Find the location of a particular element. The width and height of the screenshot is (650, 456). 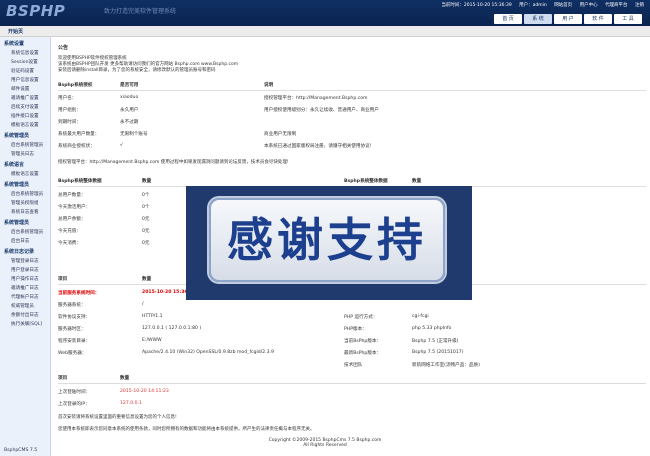

sidebar-item: 管理登录日志 is located at coordinates (25, 260).